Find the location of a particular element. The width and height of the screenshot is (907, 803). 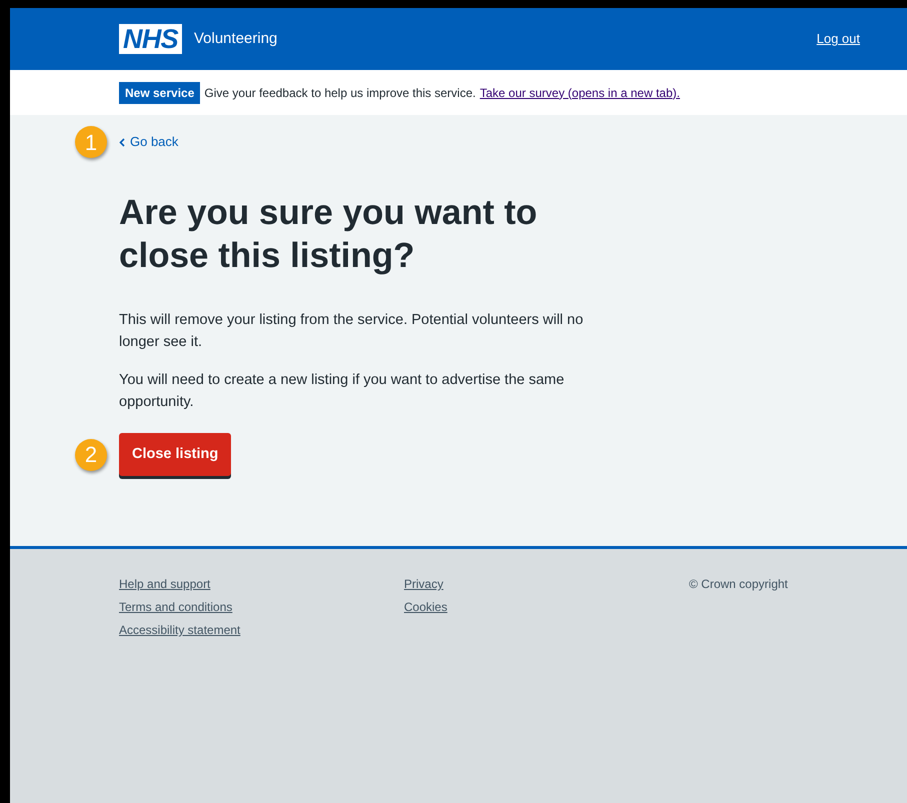

survey-link: Take our survey (opens in a new tab). is located at coordinates (580, 93).